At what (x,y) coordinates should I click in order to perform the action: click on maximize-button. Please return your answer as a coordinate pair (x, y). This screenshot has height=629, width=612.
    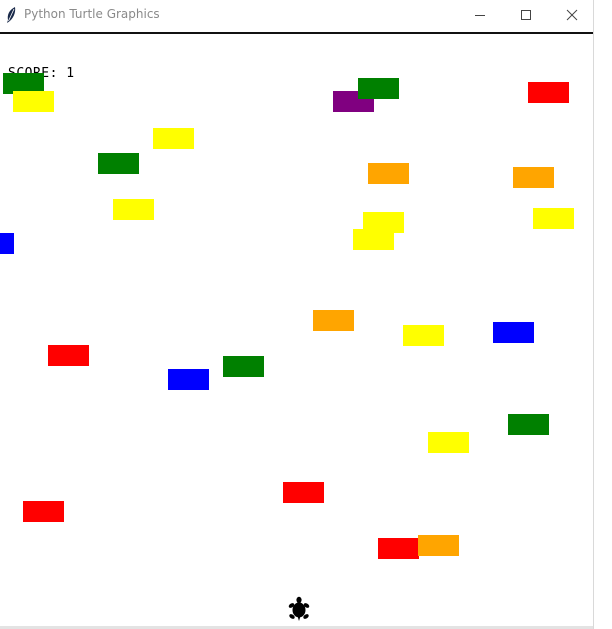
    Looking at the image, I should click on (526, 15).